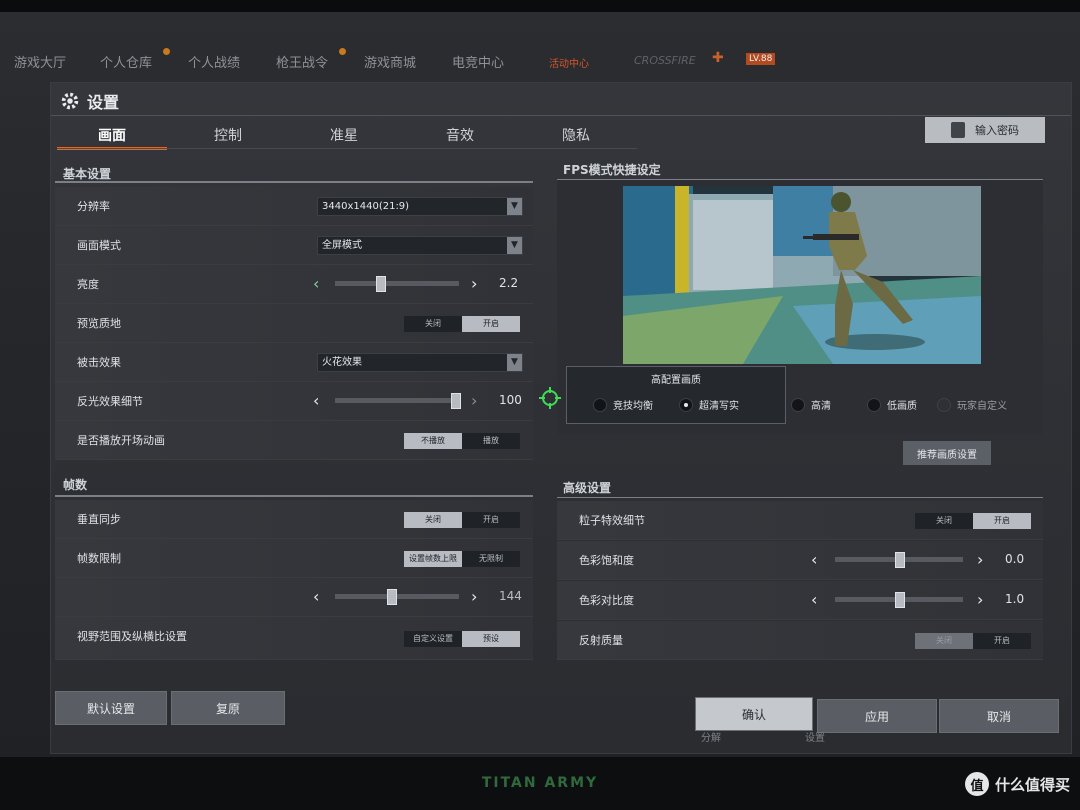 The width and height of the screenshot is (1080, 810). Describe the element at coordinates (921, 600) in the screenshot. I see `contrast-slider: ‹ › 1.0` at that location.